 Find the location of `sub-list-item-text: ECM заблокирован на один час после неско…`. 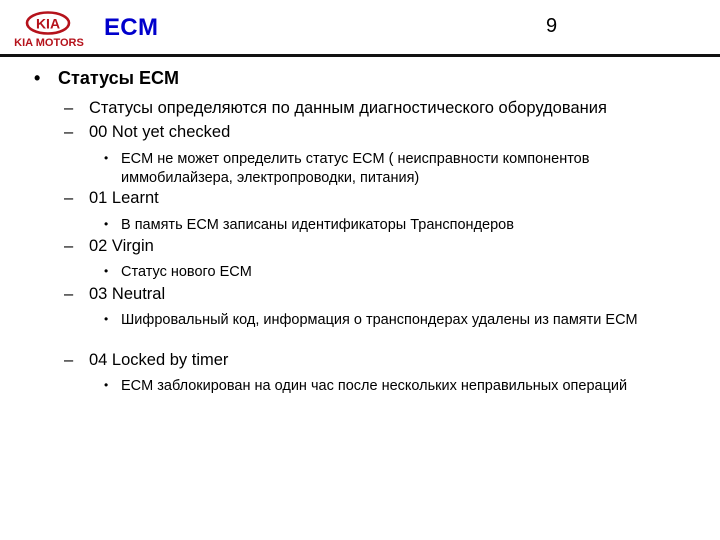

sub-list-item-text: ECM заблокирован на один час после неско… is located at coordinates (374, 386).